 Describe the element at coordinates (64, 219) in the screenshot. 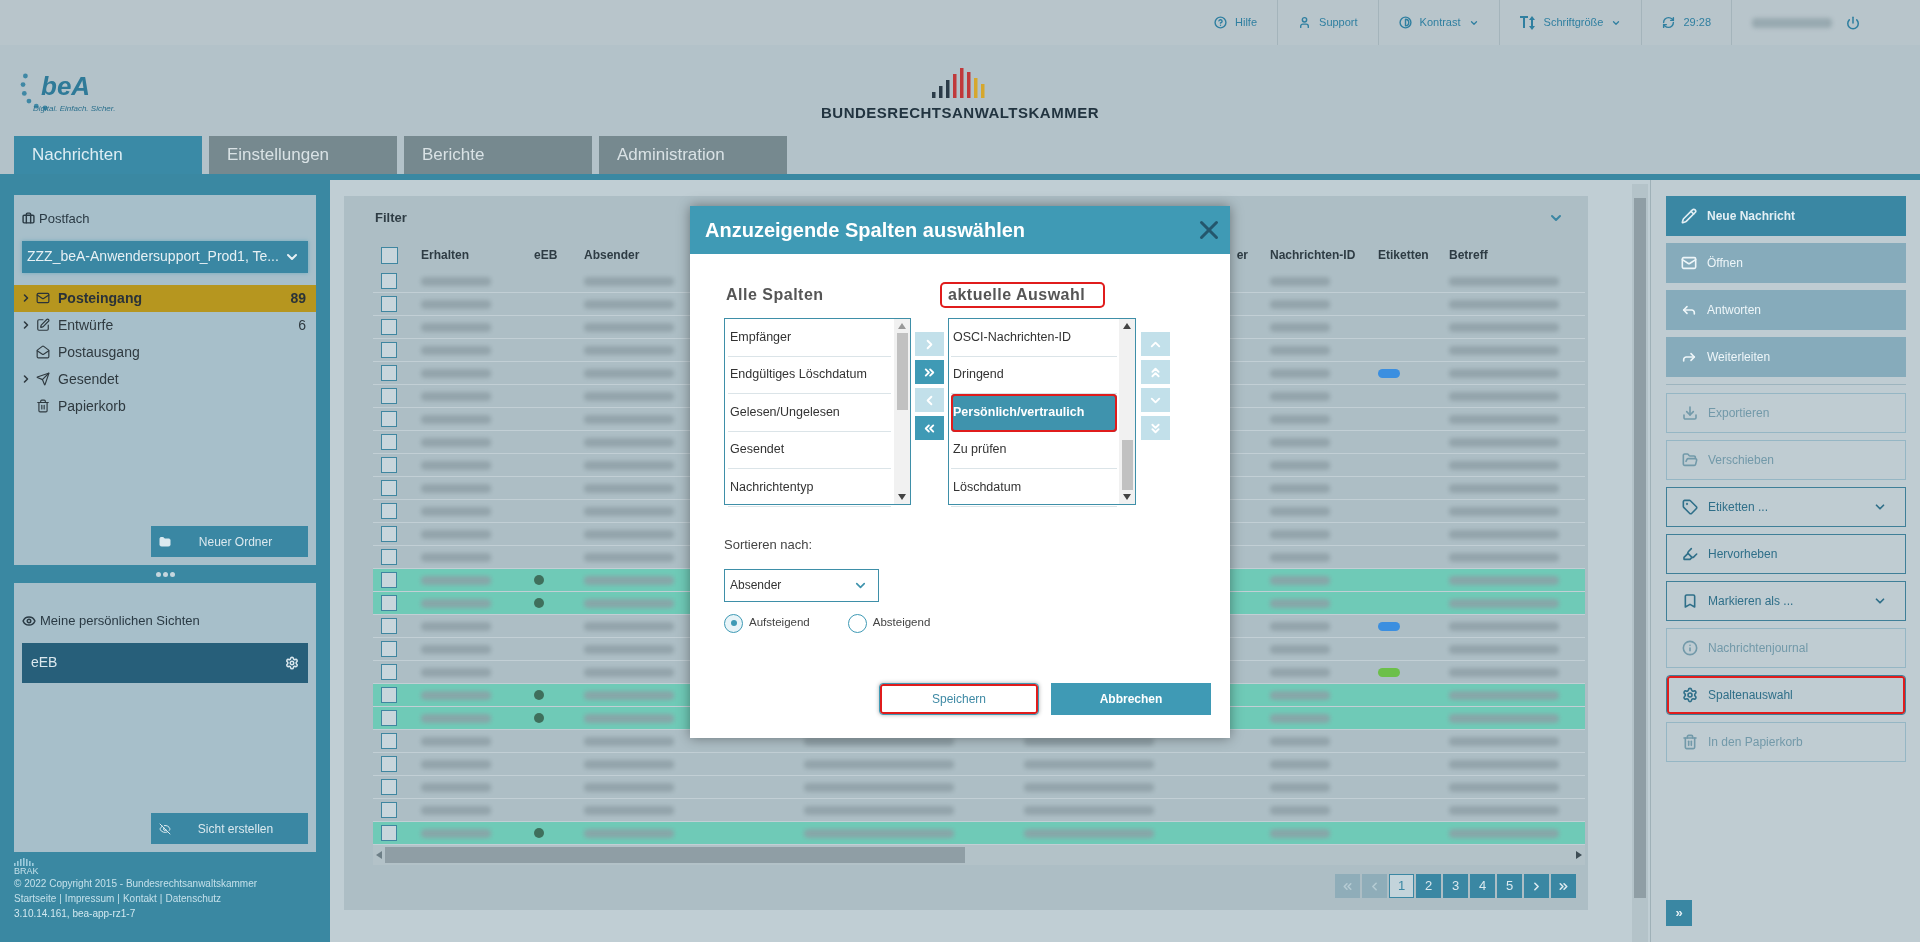

I see `panel-title: Postfach` at that location.